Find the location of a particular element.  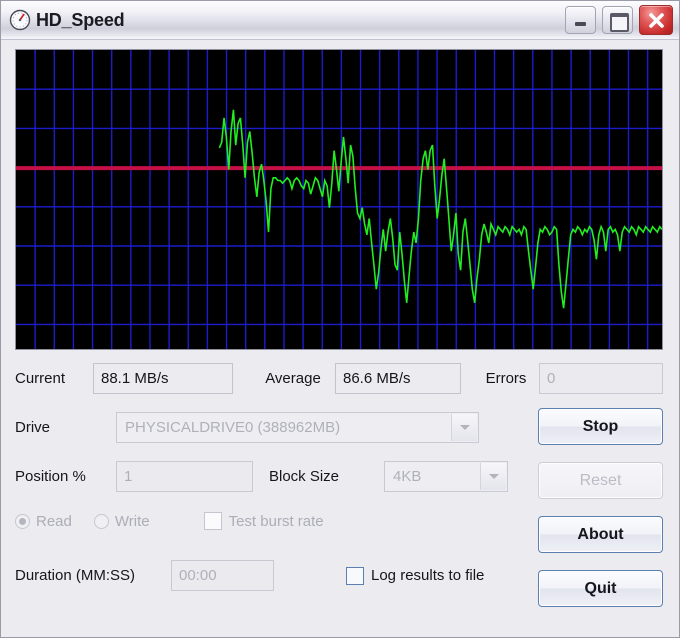

test-burst-rate-label: Test burst rate is located at coordinates (276, 521).